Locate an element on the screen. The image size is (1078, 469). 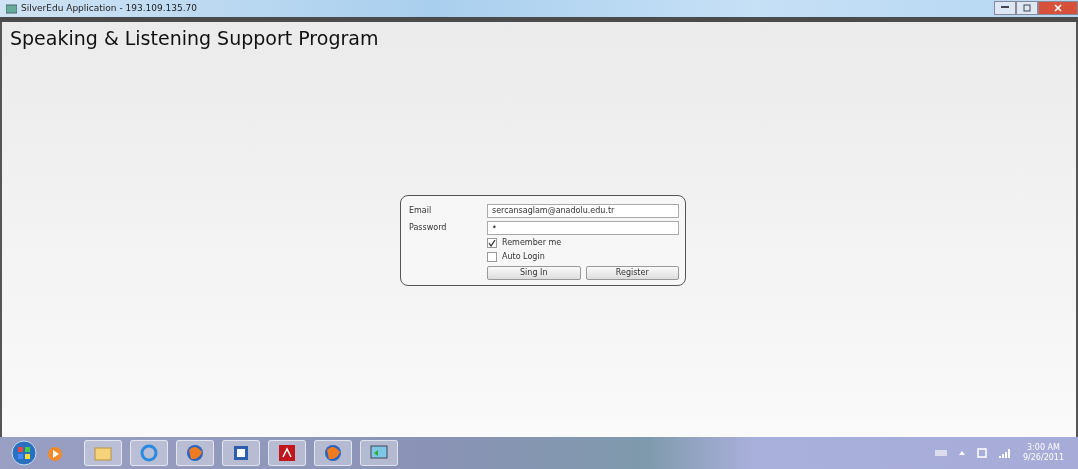
start-button is located at coordinates (24, 453).